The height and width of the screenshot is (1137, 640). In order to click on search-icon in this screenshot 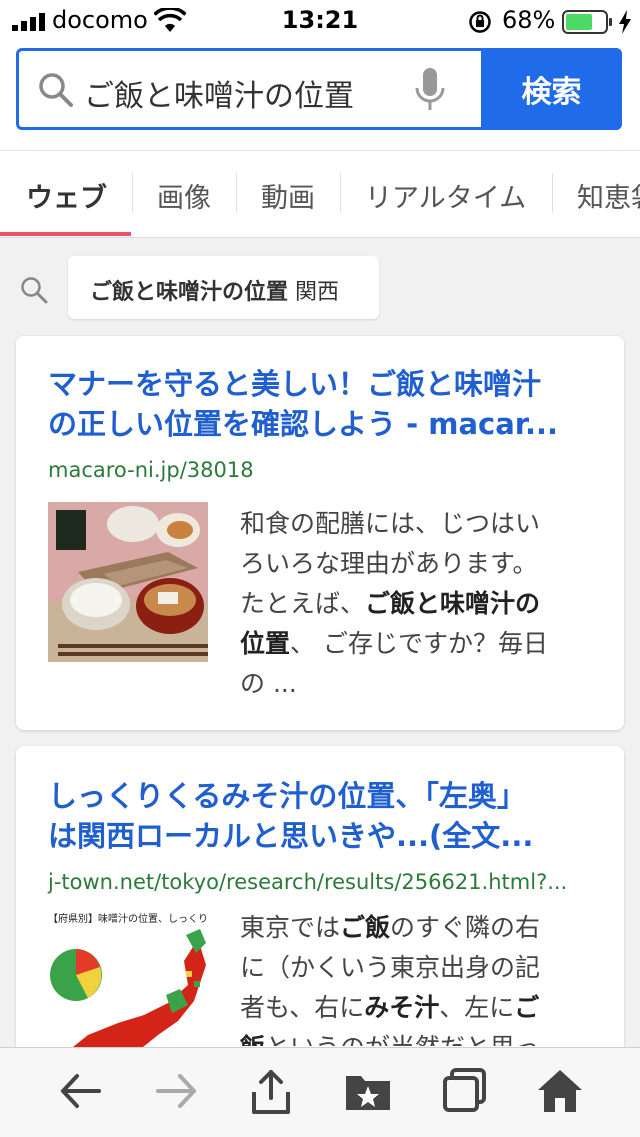, I will do `click(56, 90)`.